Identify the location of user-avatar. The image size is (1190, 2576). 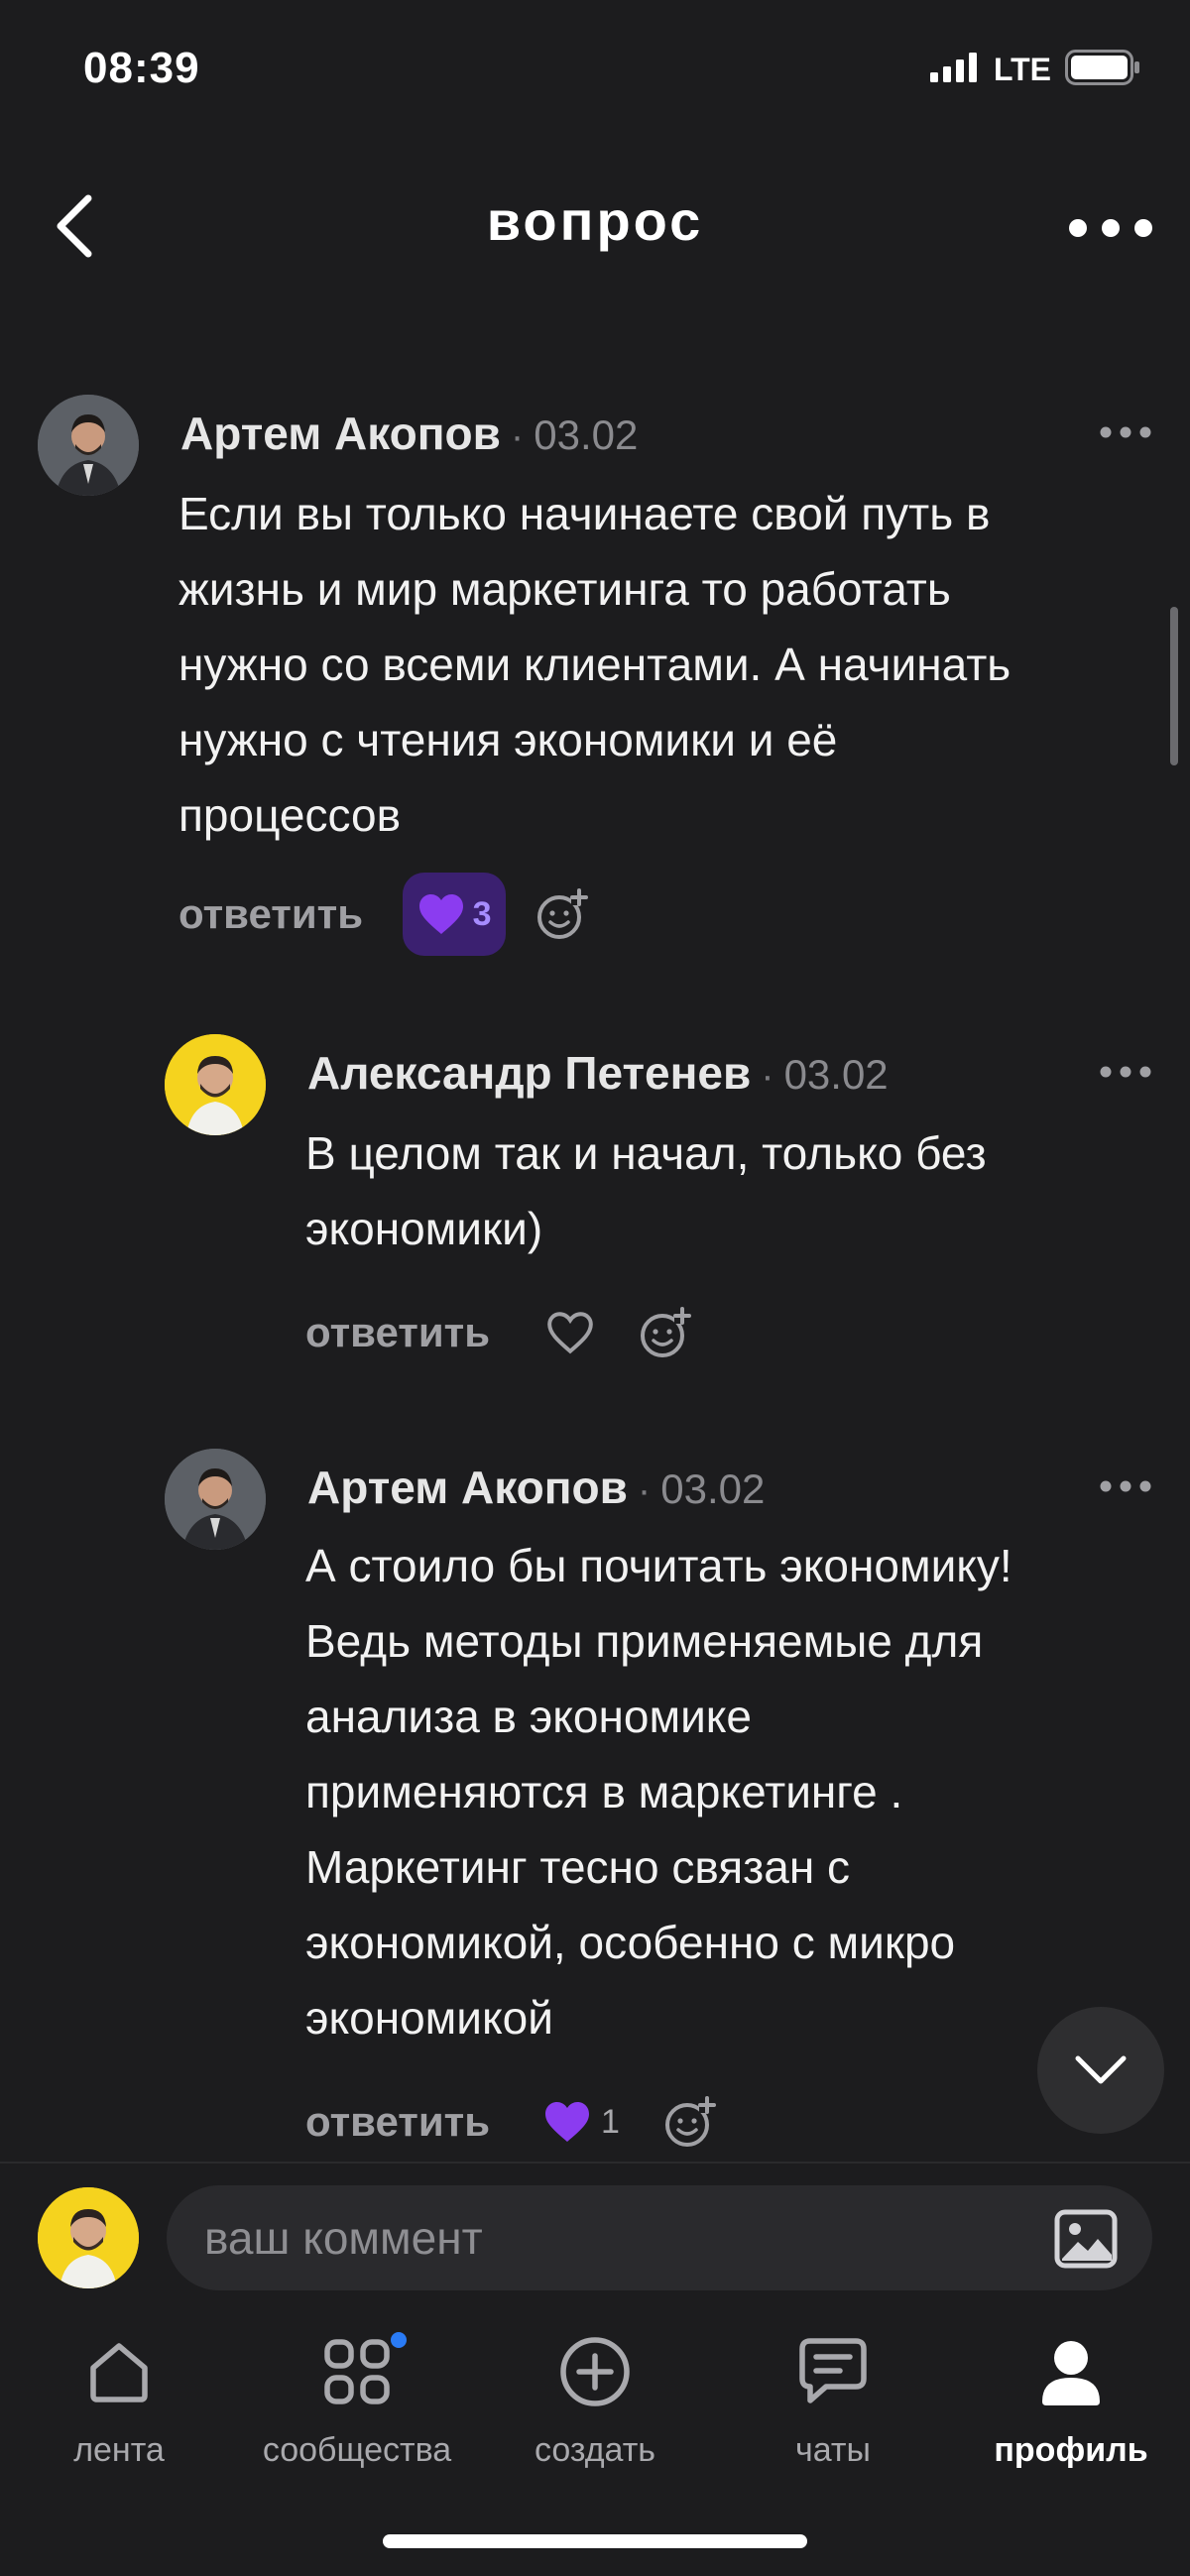
(88, 2237).